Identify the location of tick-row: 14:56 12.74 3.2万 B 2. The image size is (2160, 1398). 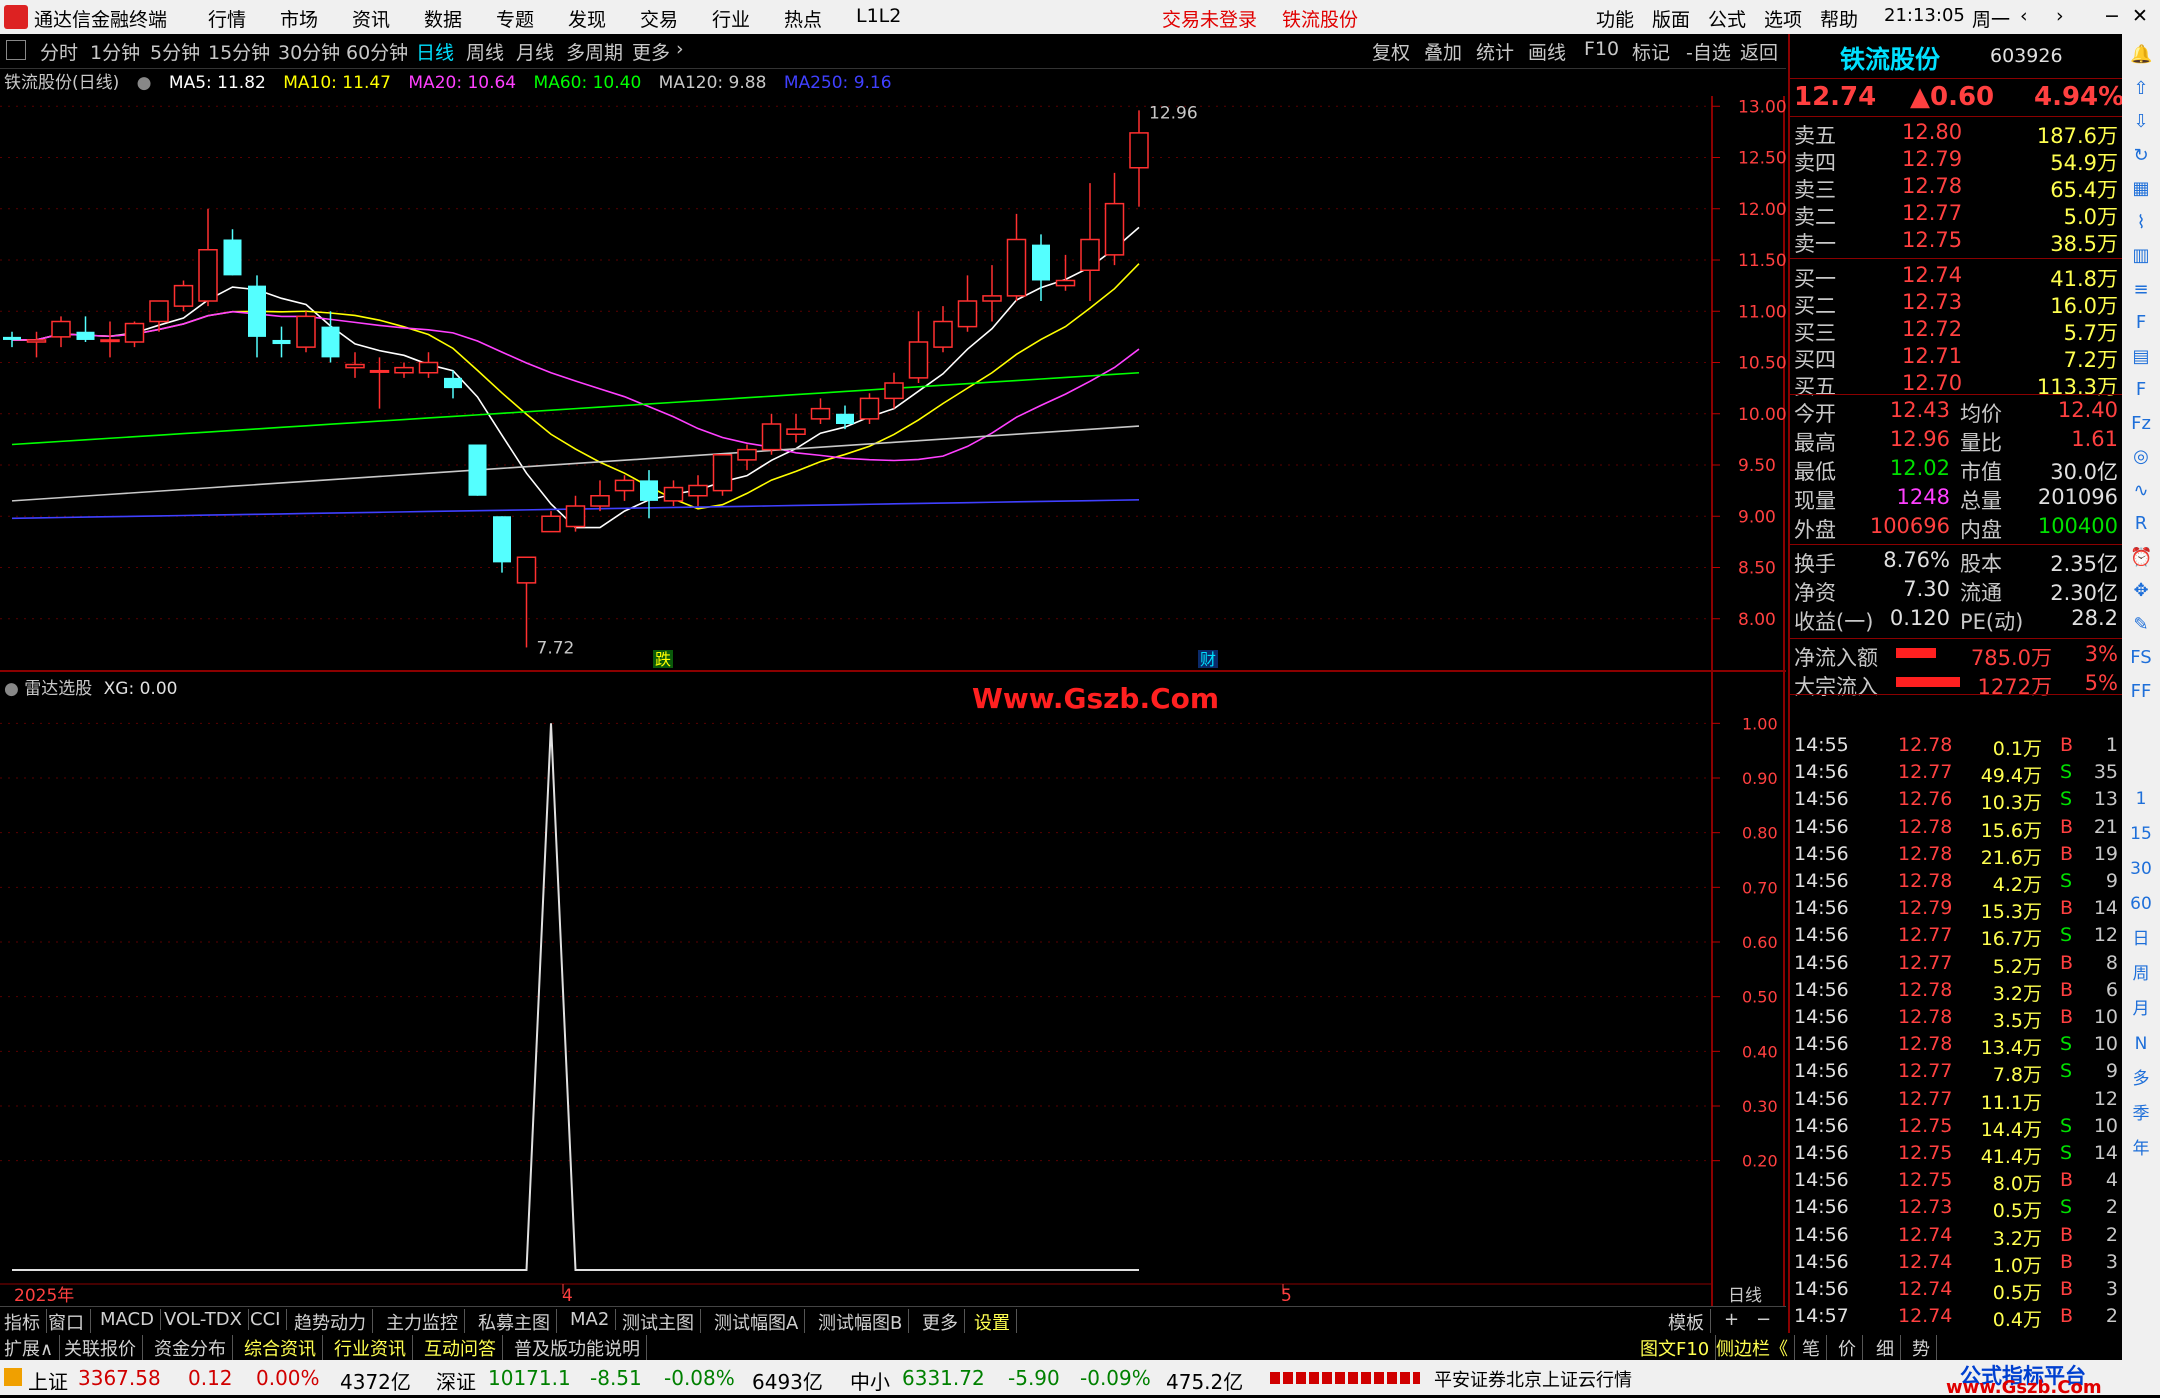
(1957, 1237).